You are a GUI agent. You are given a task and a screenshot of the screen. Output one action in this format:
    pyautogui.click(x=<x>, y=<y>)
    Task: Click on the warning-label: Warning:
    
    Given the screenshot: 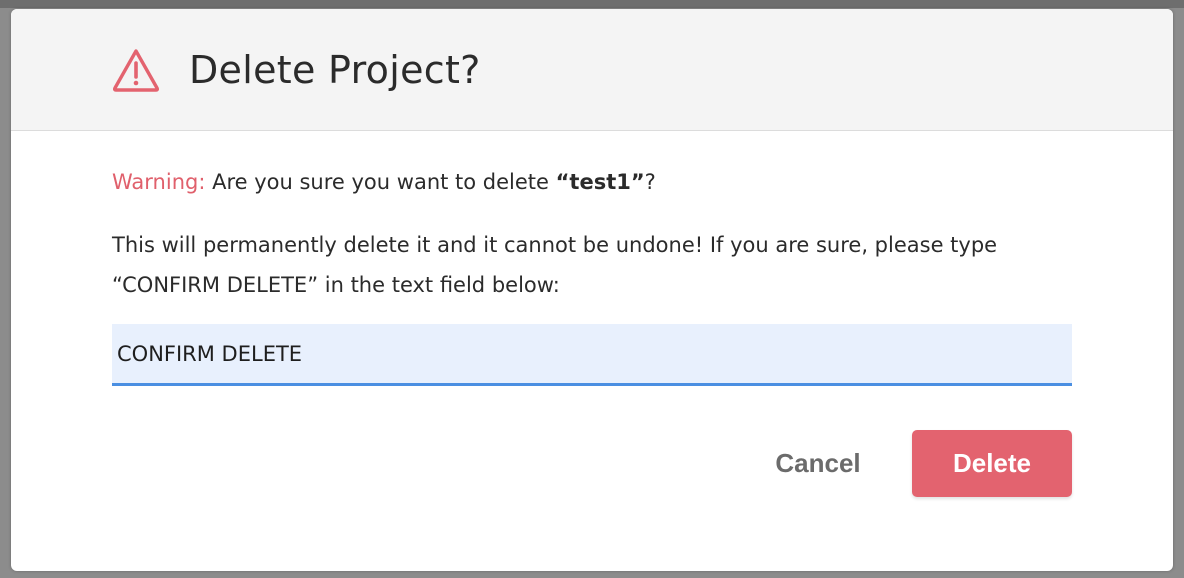 What is the action you would take?
    pyautogui.click(x=159, y=182)
    